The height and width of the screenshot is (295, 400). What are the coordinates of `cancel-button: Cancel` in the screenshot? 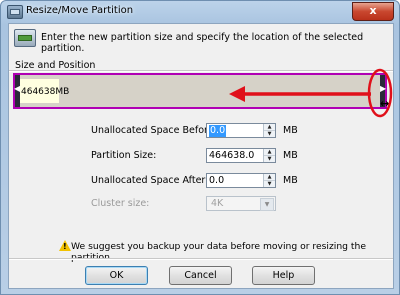 It's located at (200, 275).